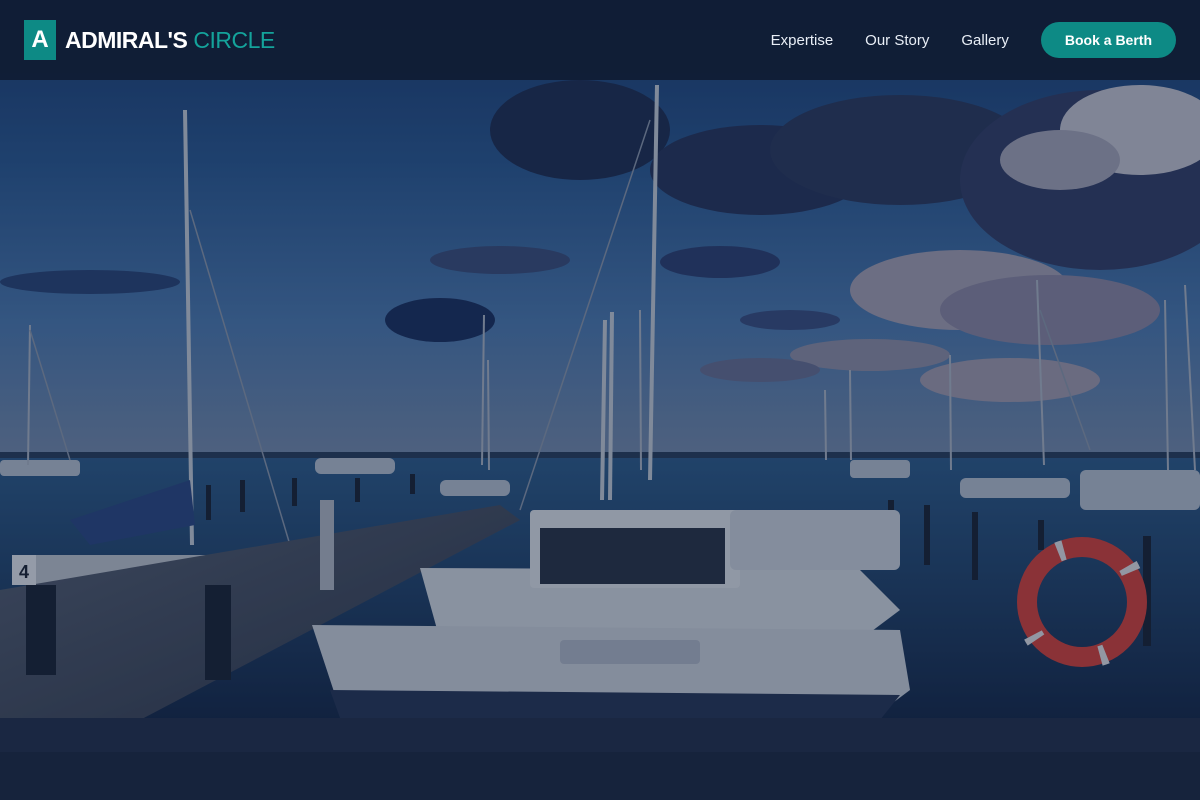  I want to click on nav-link-our-story: Our Story, so click(897, 40).